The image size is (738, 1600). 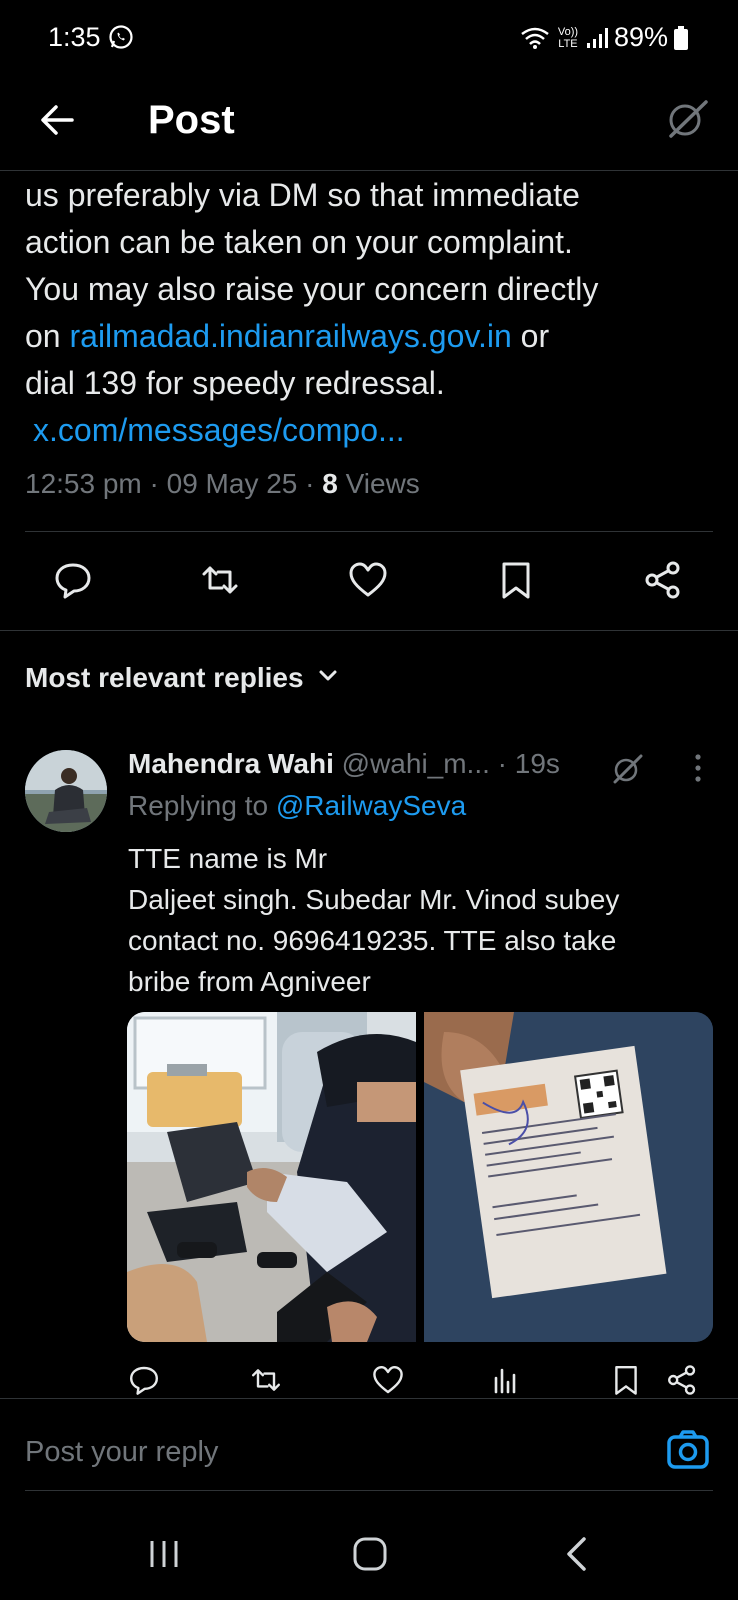 What do you see at coordinates (369, 124) in the screenshot?
I see `top-app-bar: Post` at bounding box center [369, 124].